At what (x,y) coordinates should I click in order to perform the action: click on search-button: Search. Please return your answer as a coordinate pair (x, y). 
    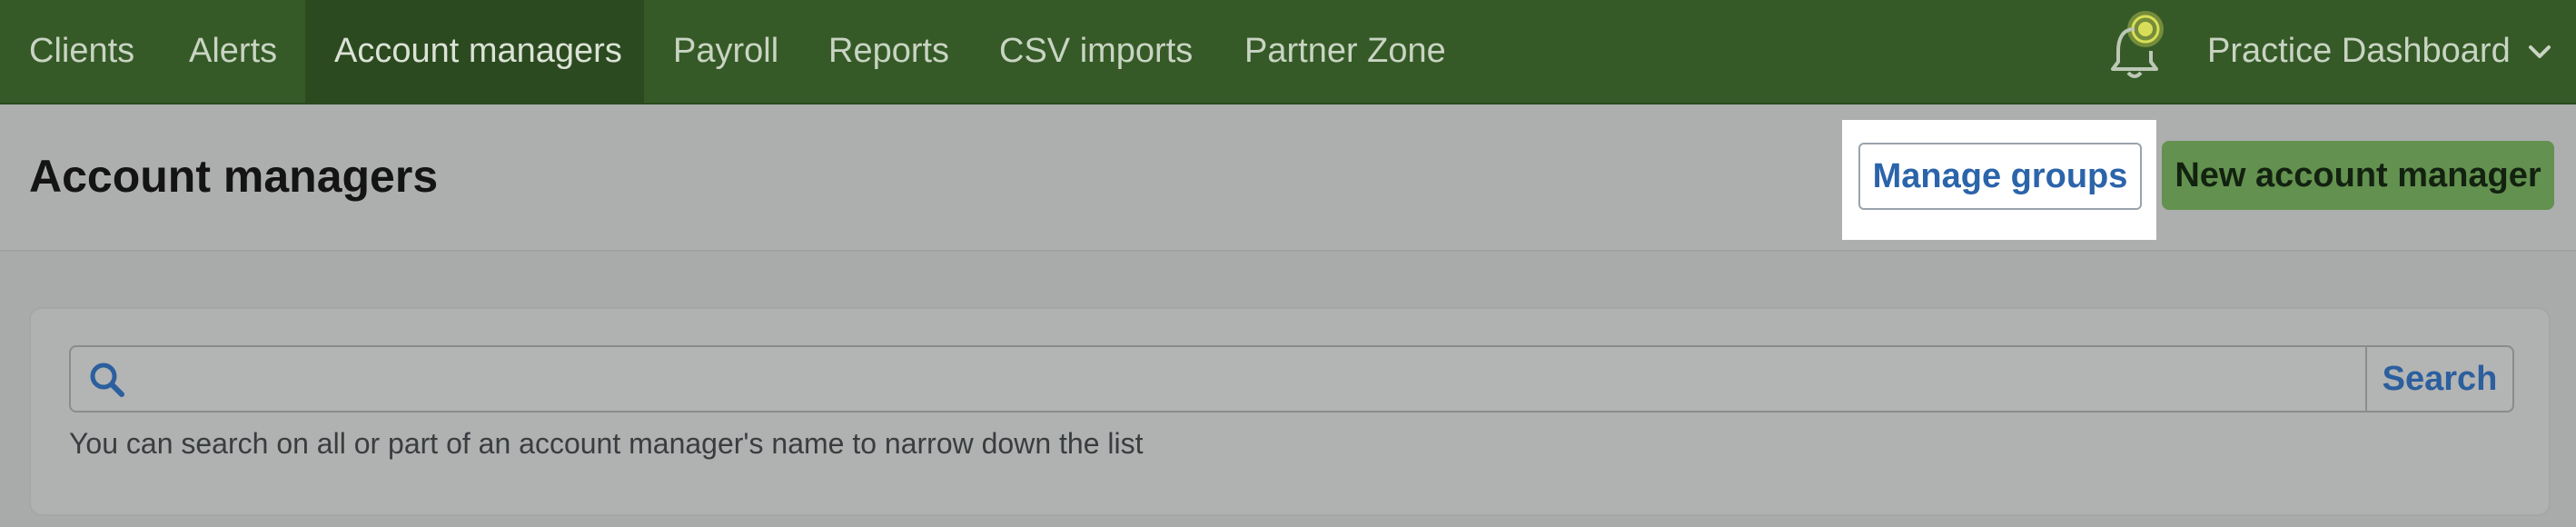
    Looking at the image, I should click on (2438, 379).